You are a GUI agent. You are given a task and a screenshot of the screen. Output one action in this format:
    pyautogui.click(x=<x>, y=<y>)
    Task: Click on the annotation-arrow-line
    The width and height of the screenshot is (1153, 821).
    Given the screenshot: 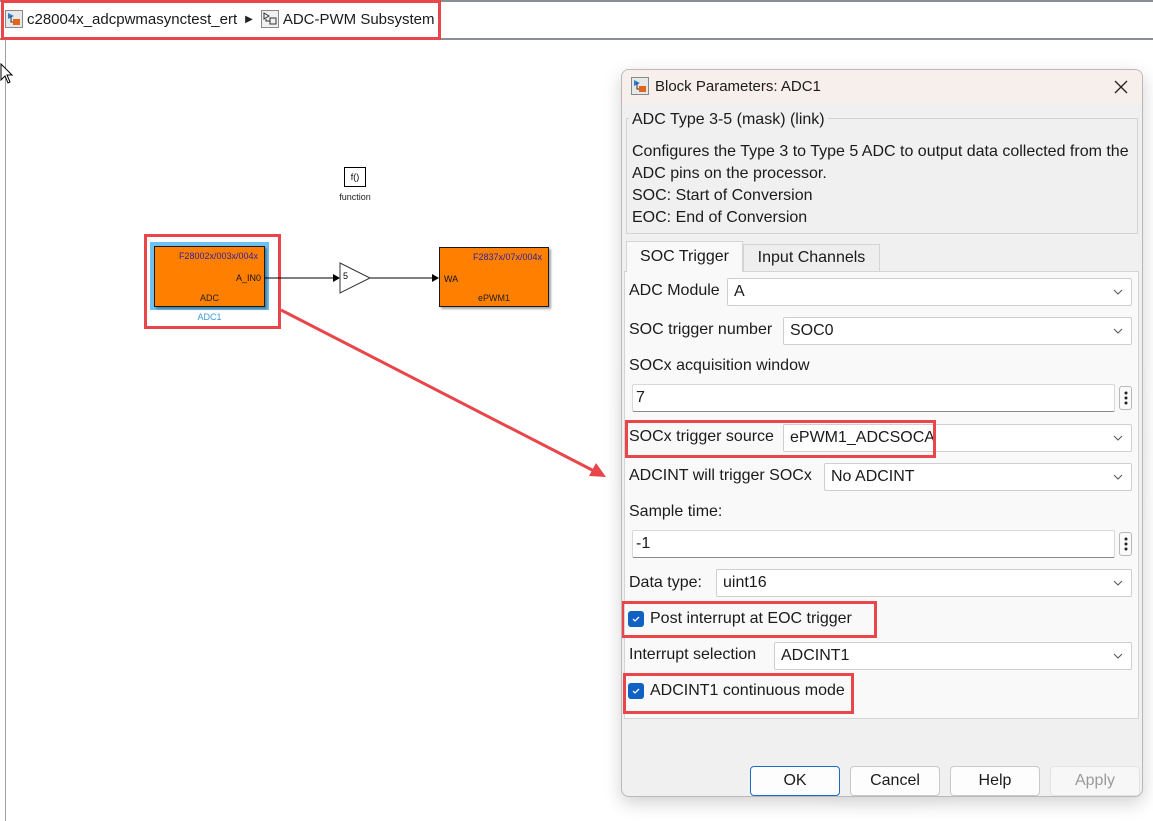 What is the action you would take?
    pyautogui.click(x=438, y=391)
    